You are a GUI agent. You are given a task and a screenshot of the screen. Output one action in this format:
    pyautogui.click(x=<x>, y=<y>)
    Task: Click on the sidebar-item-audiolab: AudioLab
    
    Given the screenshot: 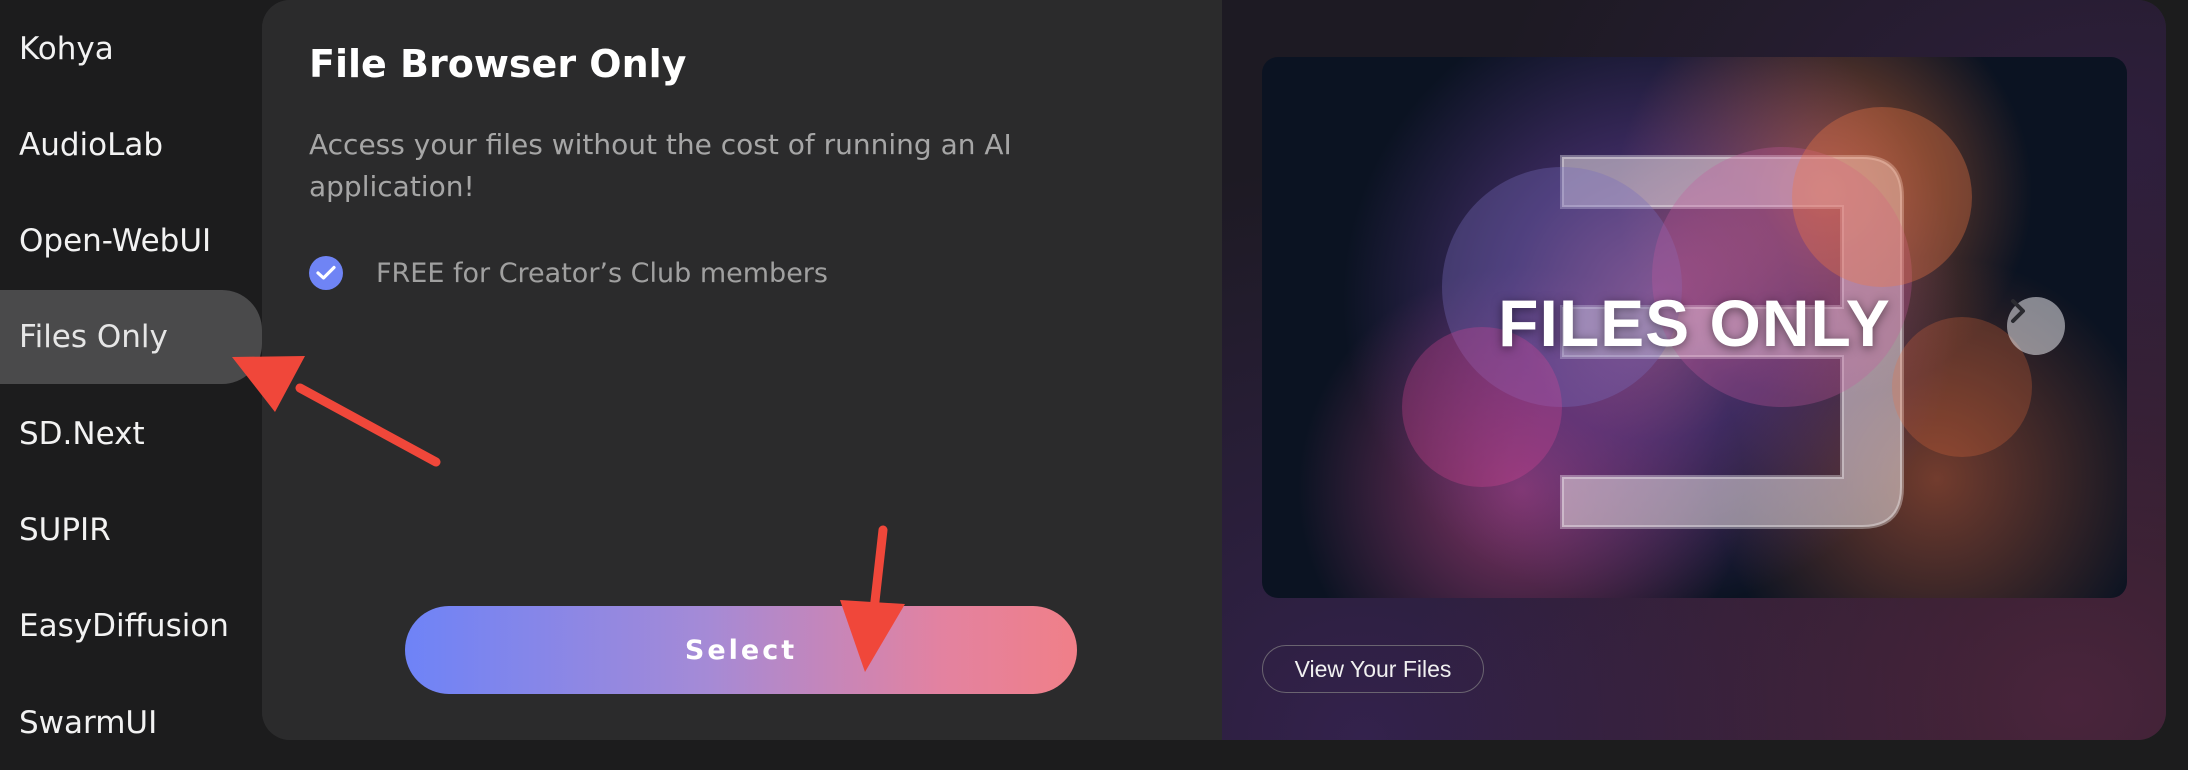 What is the action you would take?
    pyautogui.click(x=131, y=145)
    